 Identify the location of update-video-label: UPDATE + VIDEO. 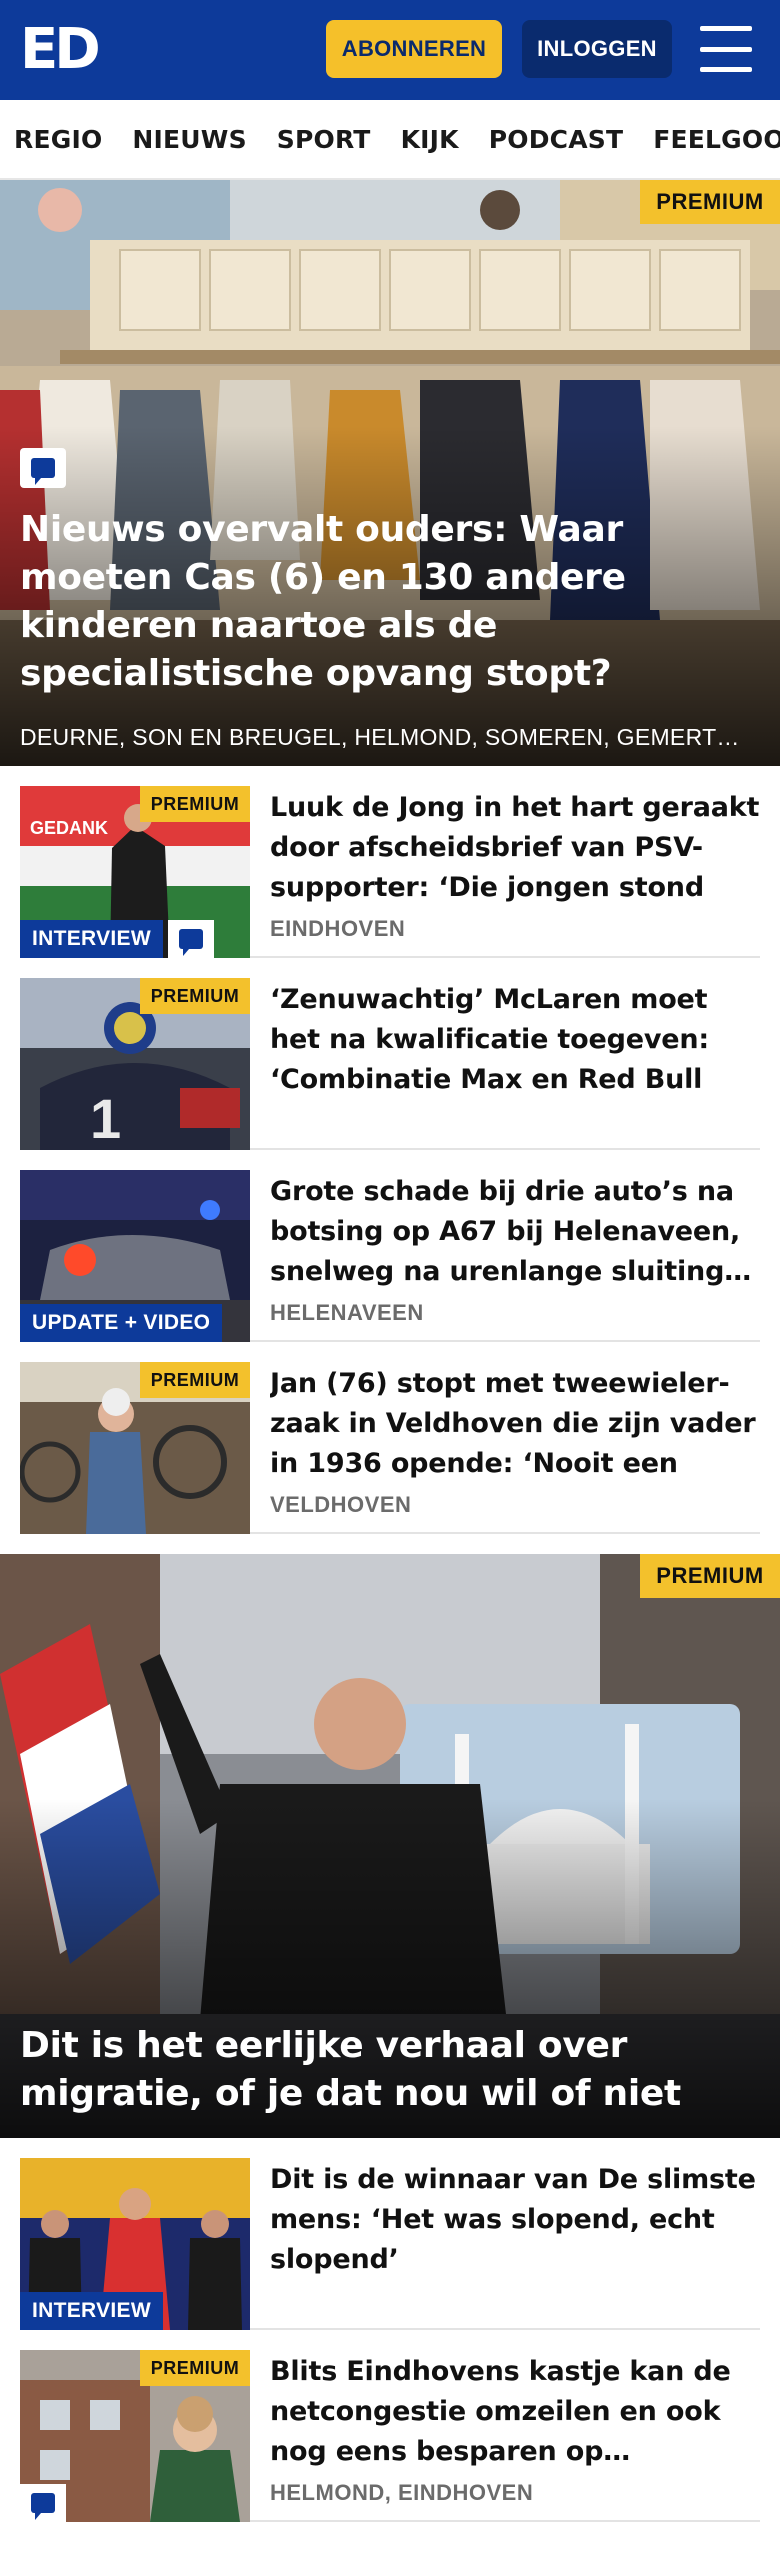
(121, 1323).